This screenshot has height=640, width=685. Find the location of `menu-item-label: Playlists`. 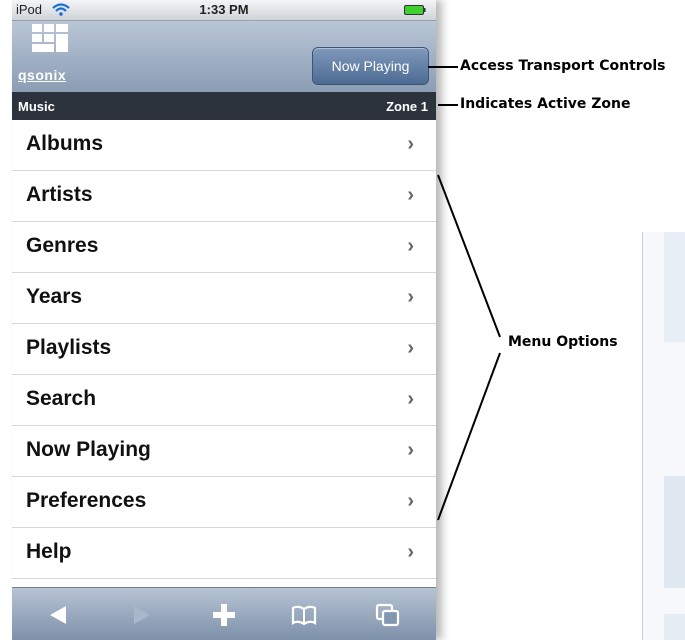

menu-item-label: Playlists is located at coordinates (69, 347).